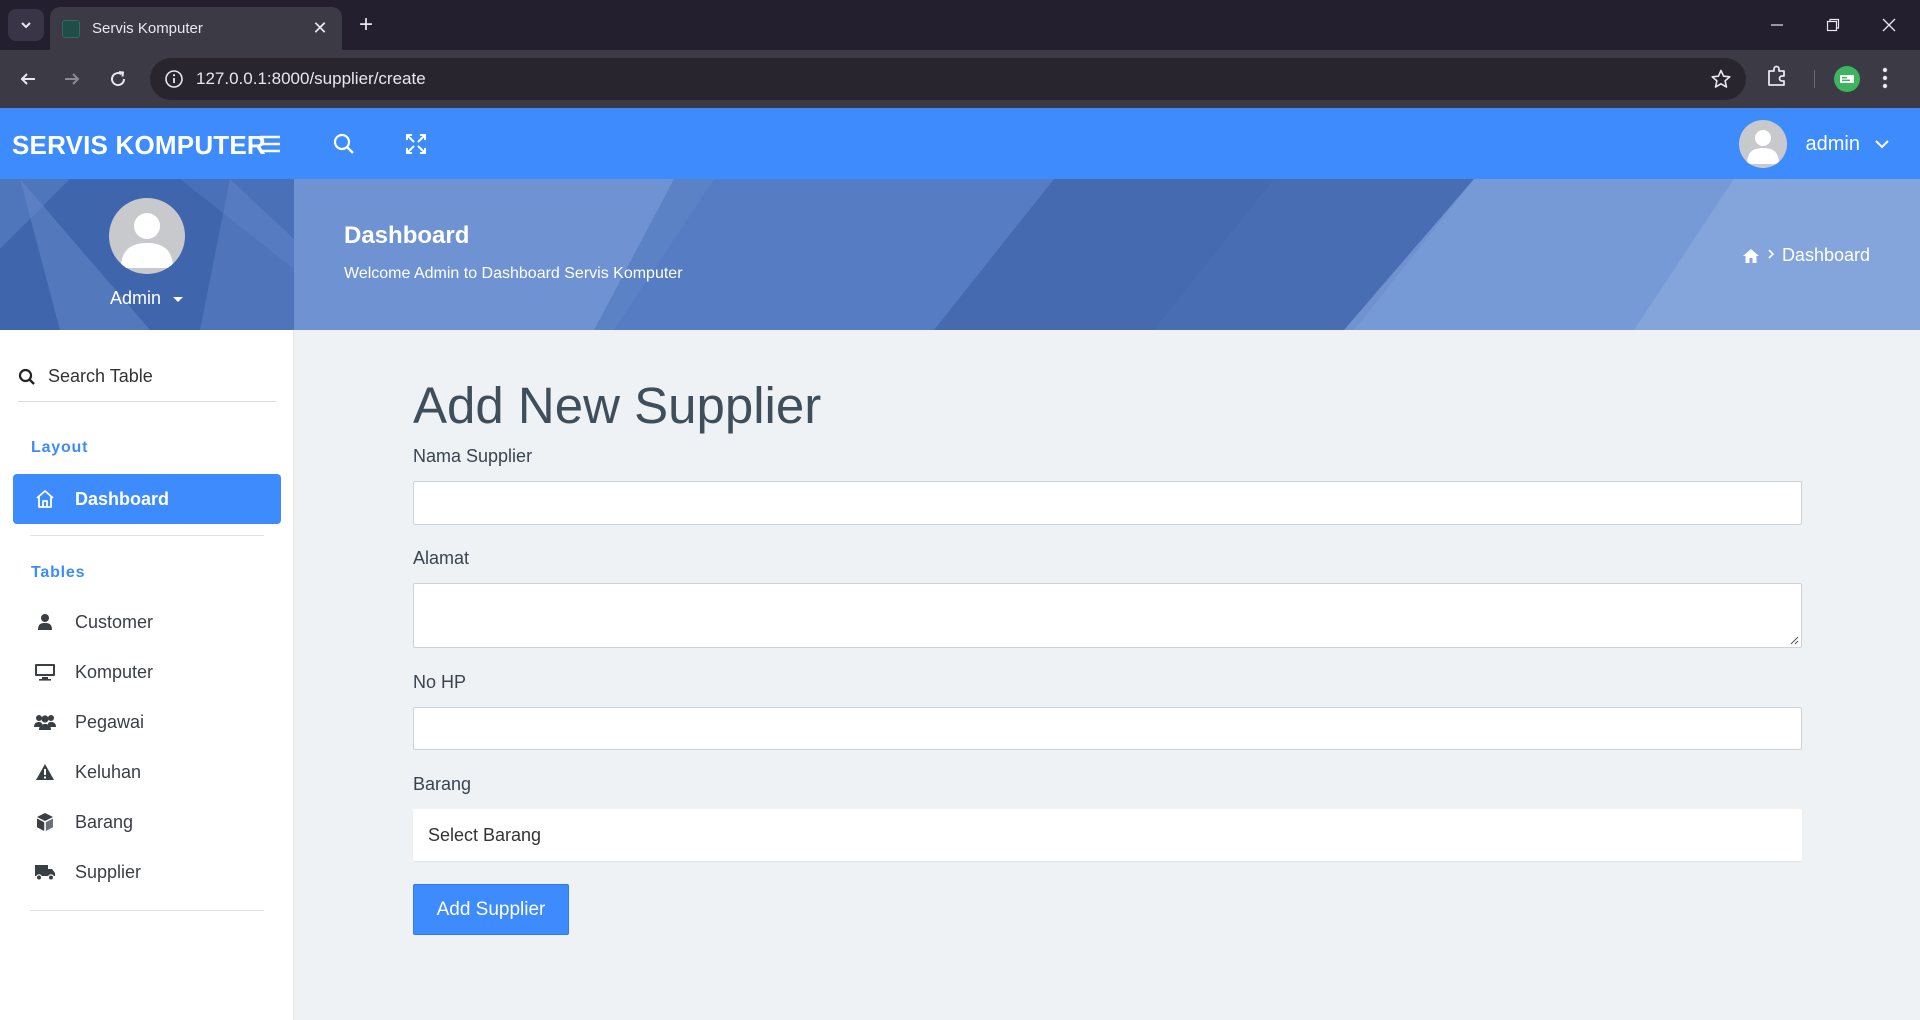 Image resolution: width=1920 pixels, height=1020 pixels. I want to click on tab-close-icon: ✕, so click(320, 28).